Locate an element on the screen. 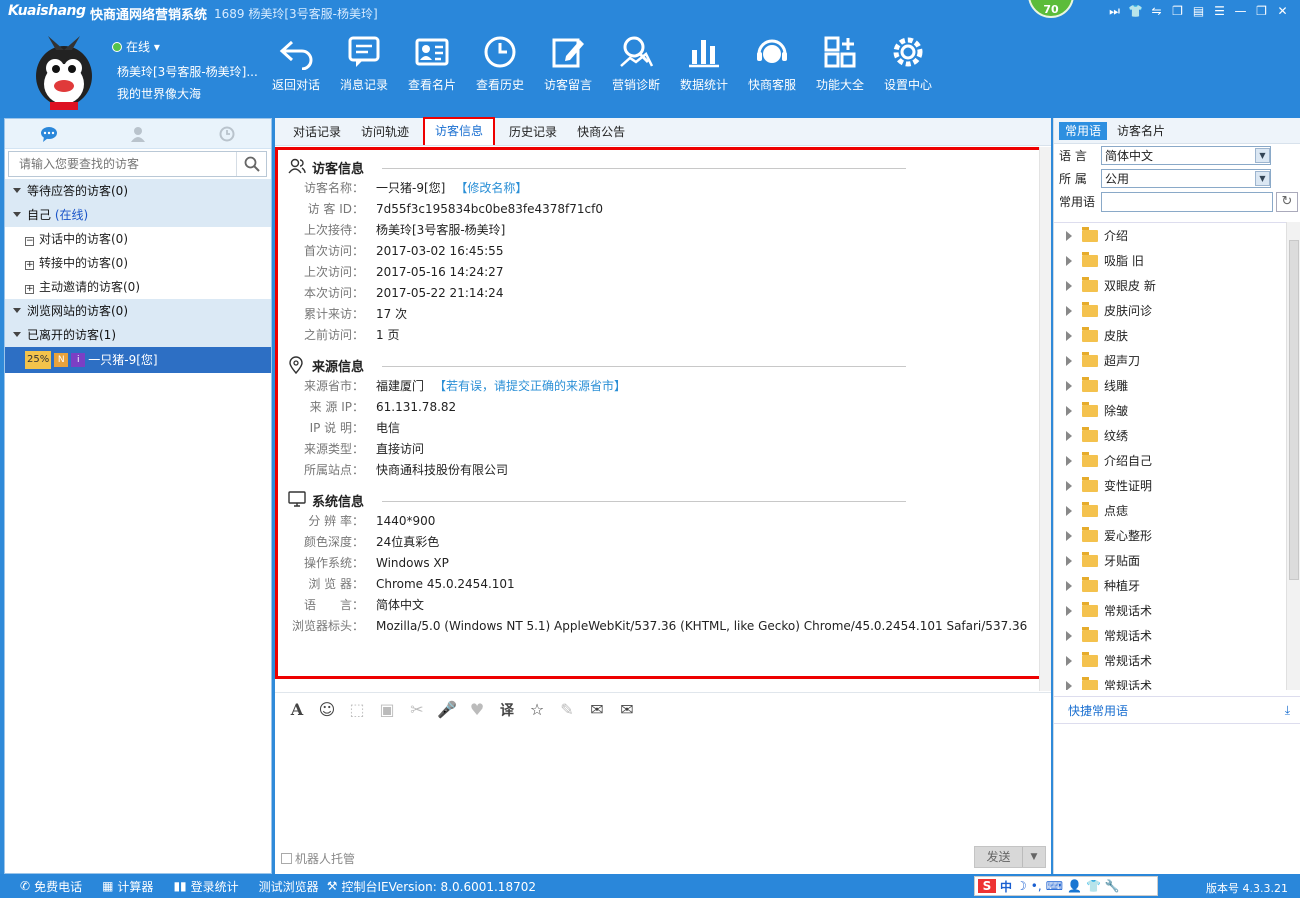  close-icon: ✕ is located at coordinates (1282, 11).